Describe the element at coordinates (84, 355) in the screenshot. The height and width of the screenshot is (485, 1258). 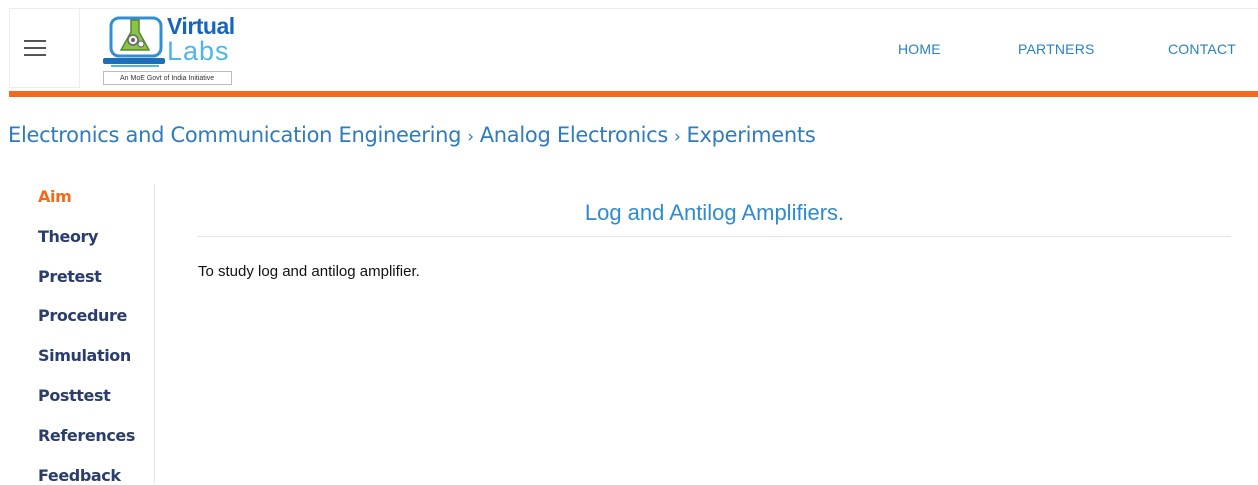
I see `sidebar-item-simulation: Simulation` at that location.